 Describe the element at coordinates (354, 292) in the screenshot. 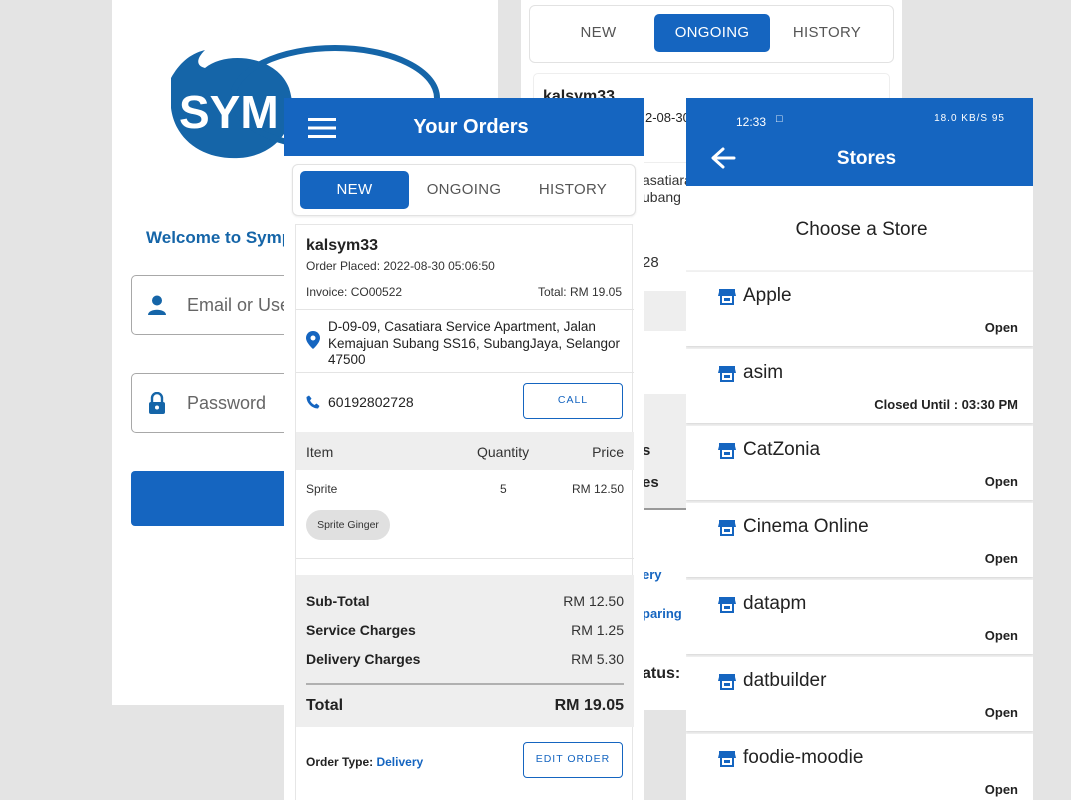

I see `invoice-number: Invoice: CO00522` at that location.